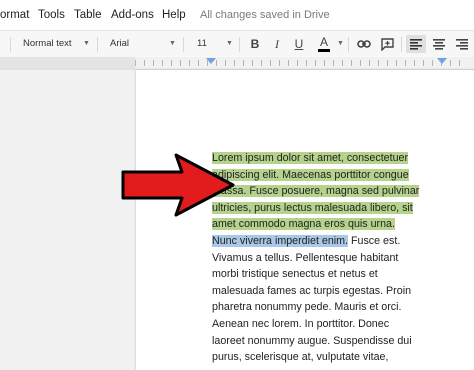 The image size is (474, 370). What do you see at coordinates (255, 44) in the screenshot?
I see `bold-button: B` at bounding box center [255, 44].